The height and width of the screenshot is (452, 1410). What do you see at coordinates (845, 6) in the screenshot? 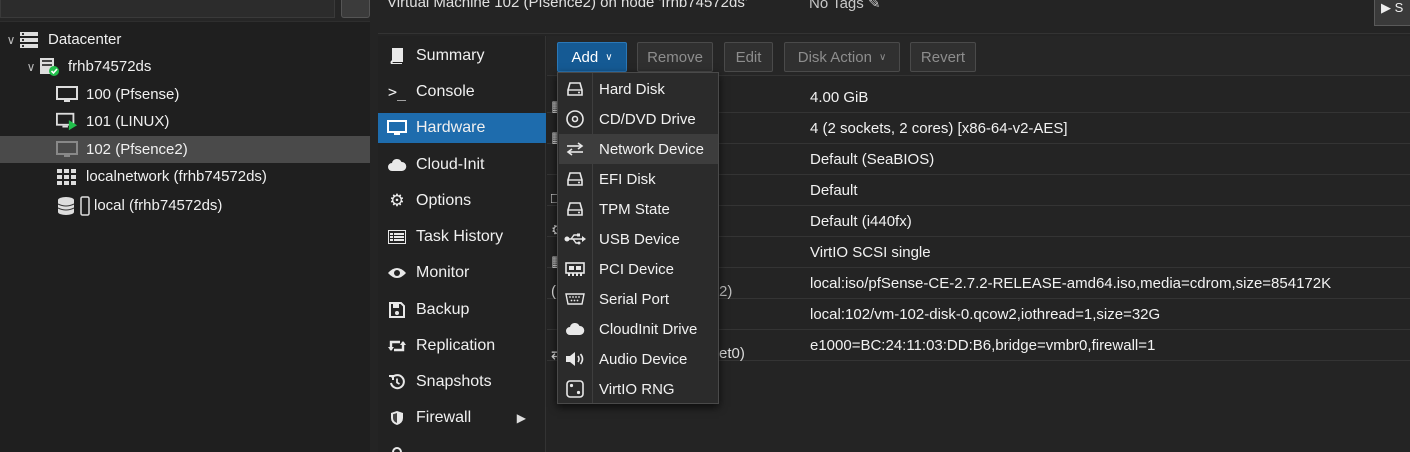
I see `tags-area: No Tags ✎` at bounding box center [845, 6].